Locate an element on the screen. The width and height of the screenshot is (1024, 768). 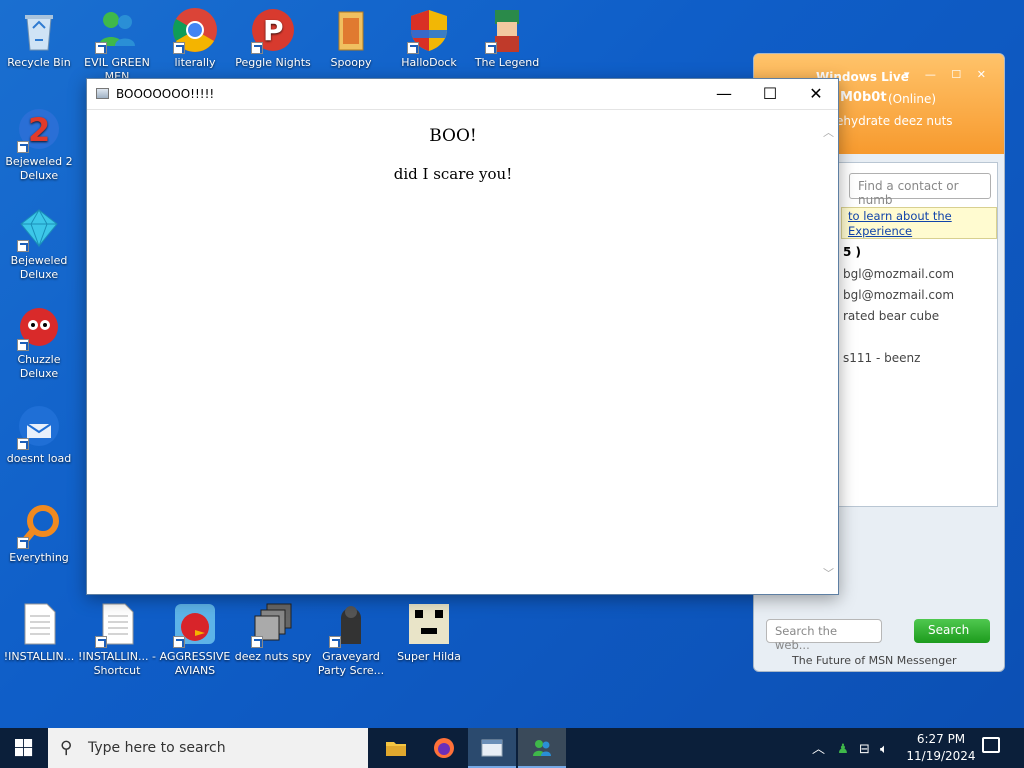
maximize-button: ☐ is located at coordinates (770, 94).